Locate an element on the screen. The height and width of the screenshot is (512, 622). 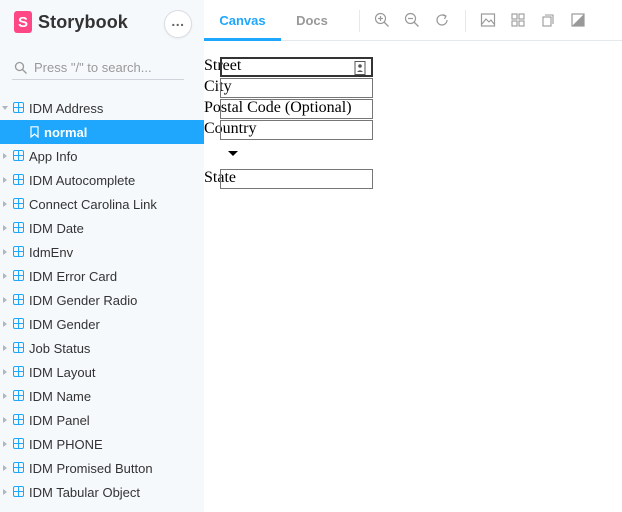
city-input is located at coordinates (296, 88).